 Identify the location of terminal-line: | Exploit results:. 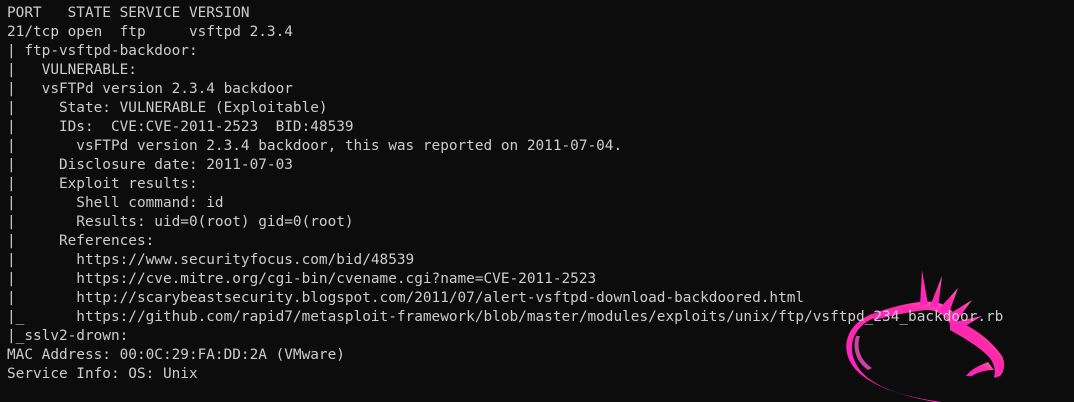
(102, 184).